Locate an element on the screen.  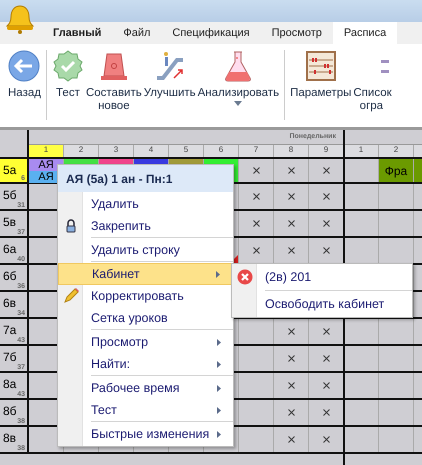
menu-item: Освободить кабинет is located at coordinates (322, 304).